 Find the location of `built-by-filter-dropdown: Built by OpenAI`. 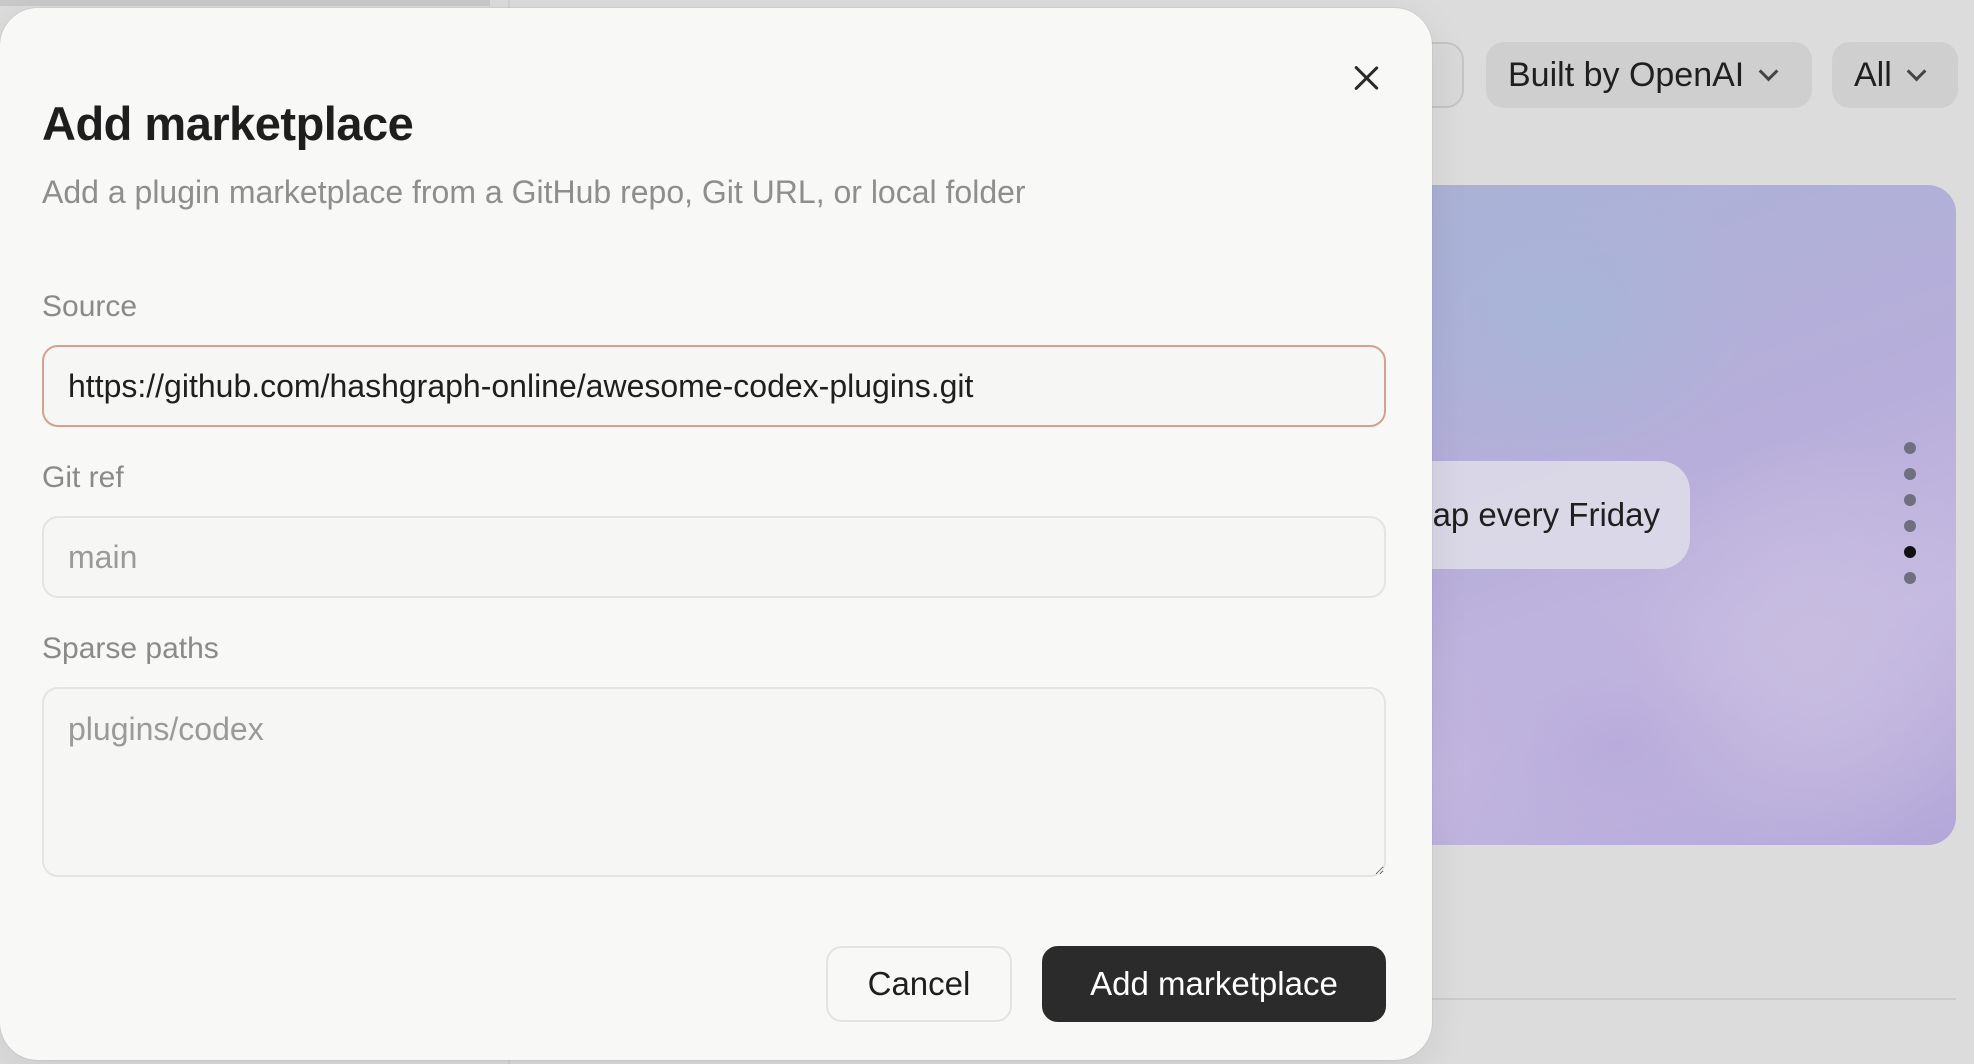

built-by-filter-dropdown: Built by OpenAI is located at coordinates (1649, 75).